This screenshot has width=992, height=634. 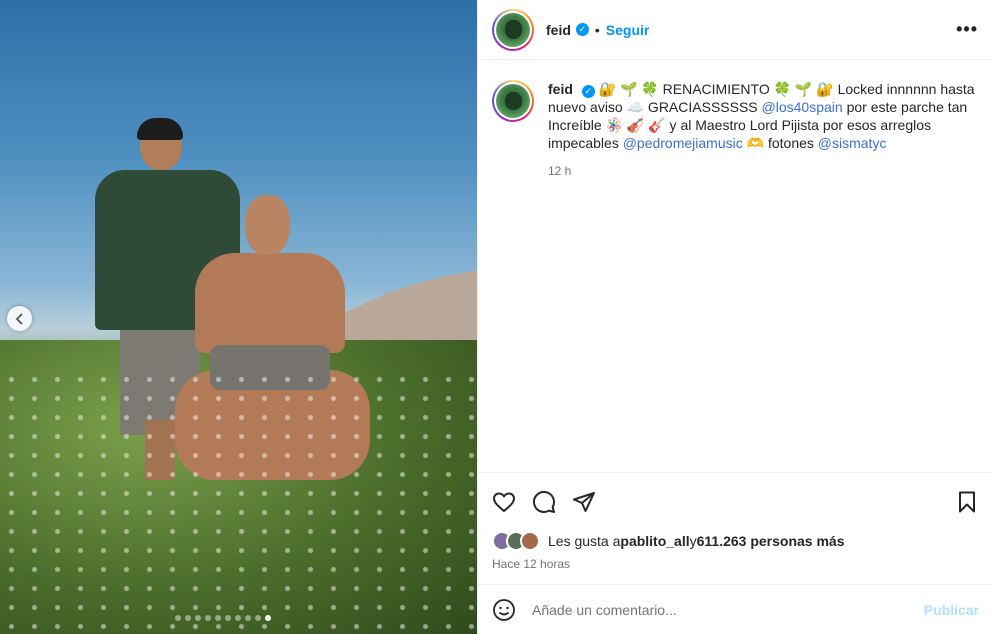 I want to click on action-icons, so click(x=735, y=502).